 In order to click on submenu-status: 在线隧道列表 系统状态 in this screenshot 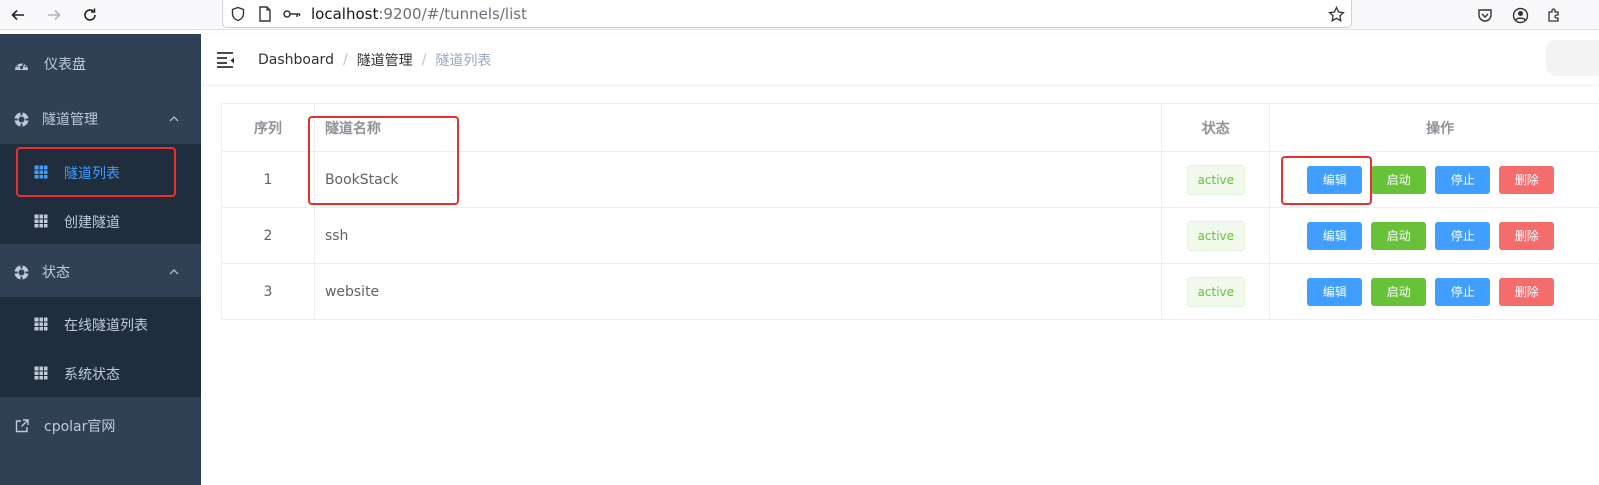, I will do `click(100, 347)`.